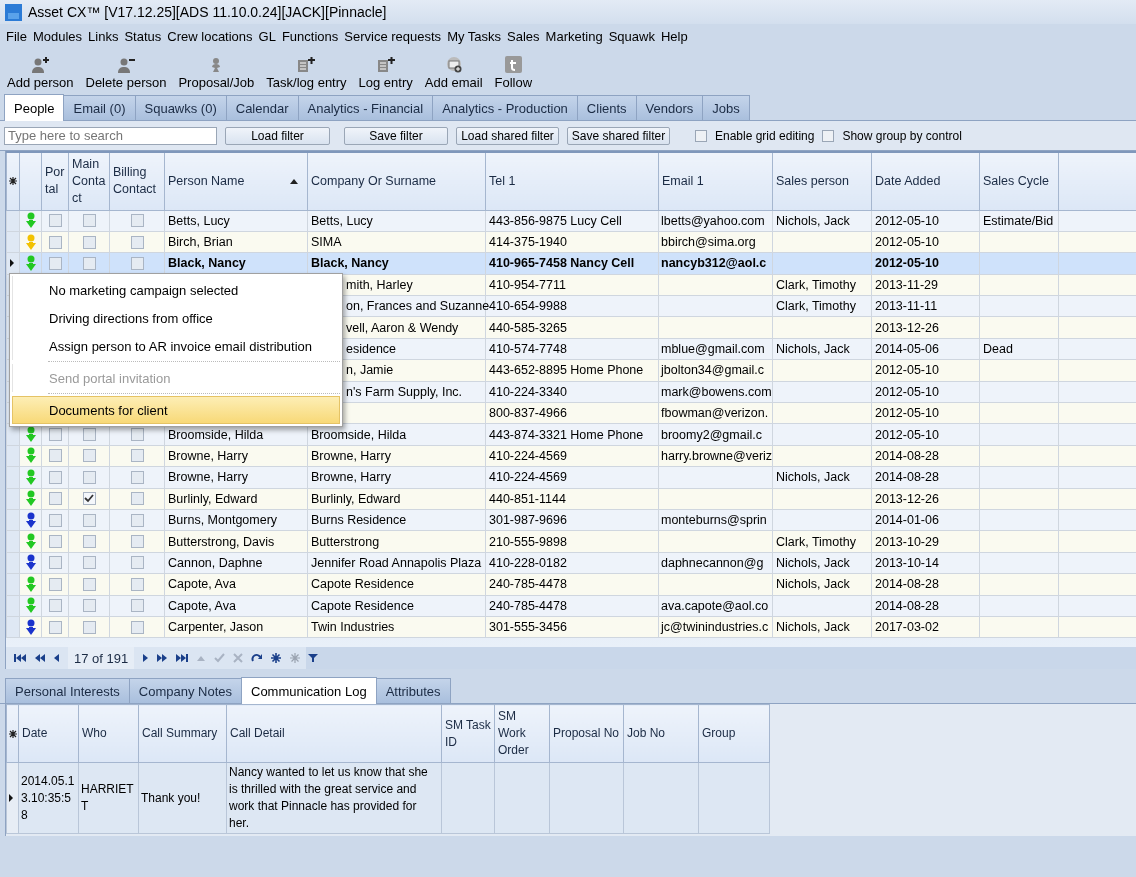 The width and height of the screenshot is (1136, 877). What do you see at coordinates (257, 658) in the screenshot?
I see `redo-icon` at bounding box center [257, 658].